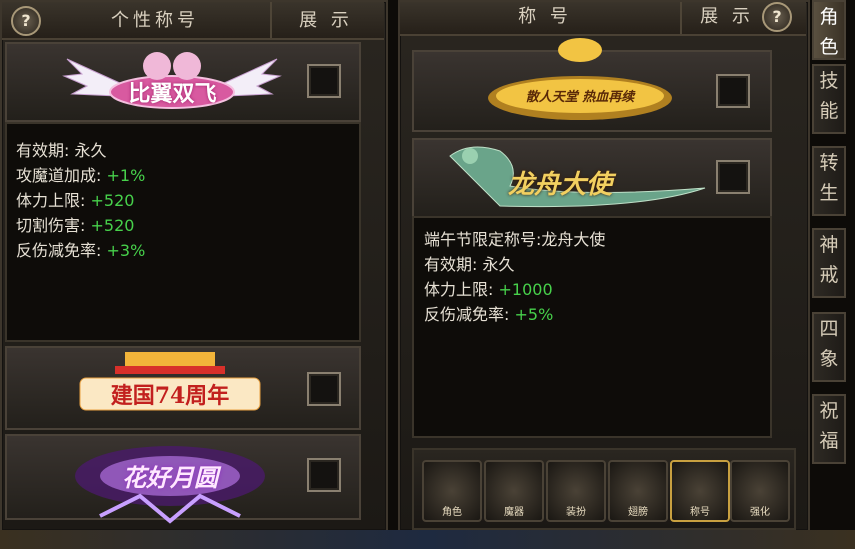  Describe the element at coordinates (700, 491) in the screenshot. I see `title-button: 称号` at that location.